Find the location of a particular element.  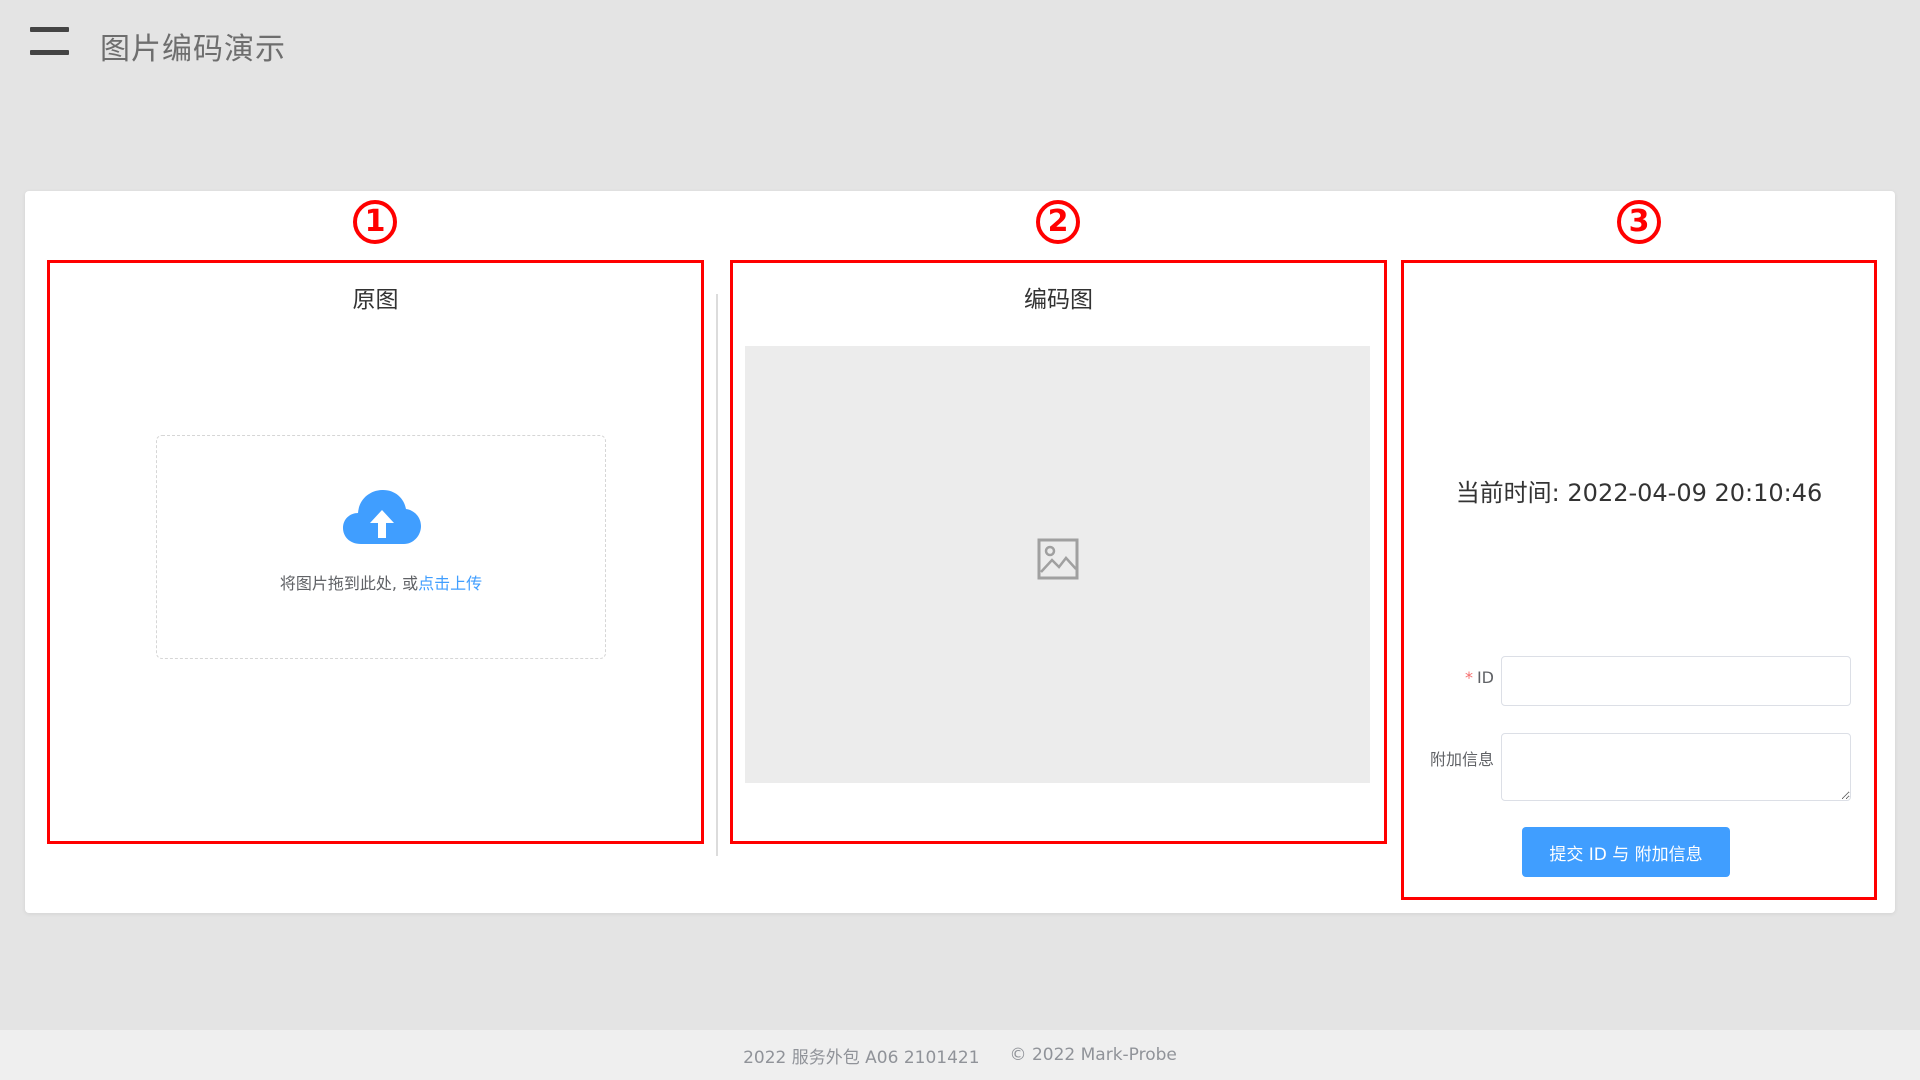

top-header: 图片编码演示 is located at coordinates (960, 45).